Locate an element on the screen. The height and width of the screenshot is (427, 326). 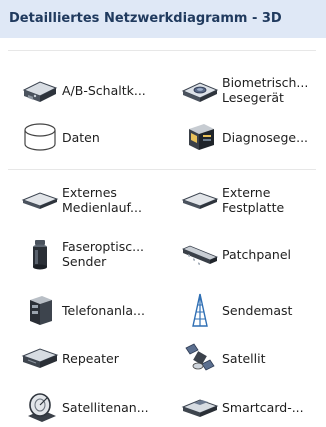
data-store-icon is located at coordinates (40, 137).